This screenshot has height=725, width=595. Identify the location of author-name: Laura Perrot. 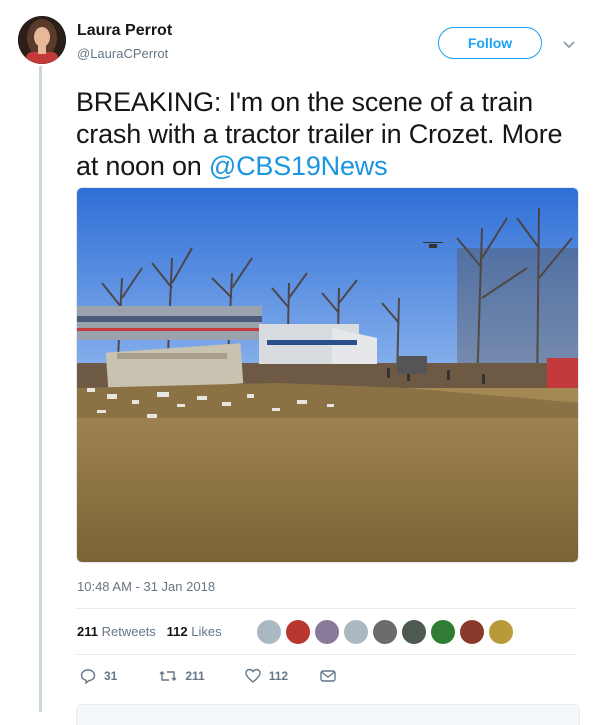
(124, 31).